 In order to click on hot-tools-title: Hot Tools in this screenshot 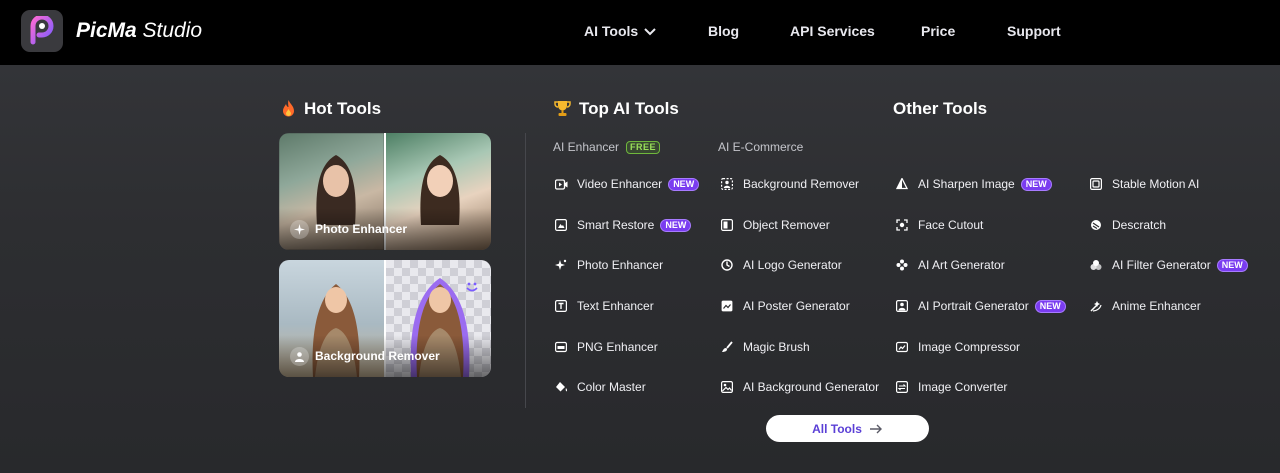, I will do `click(331, 109)`.